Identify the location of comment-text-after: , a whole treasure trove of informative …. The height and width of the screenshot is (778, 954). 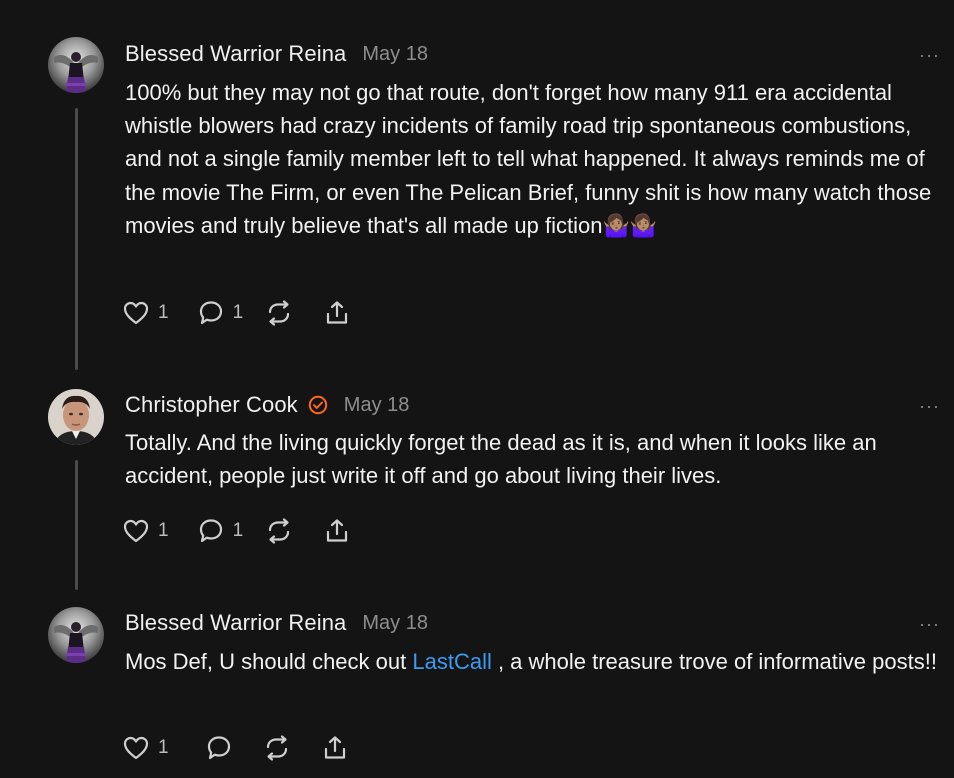
(714, 661).